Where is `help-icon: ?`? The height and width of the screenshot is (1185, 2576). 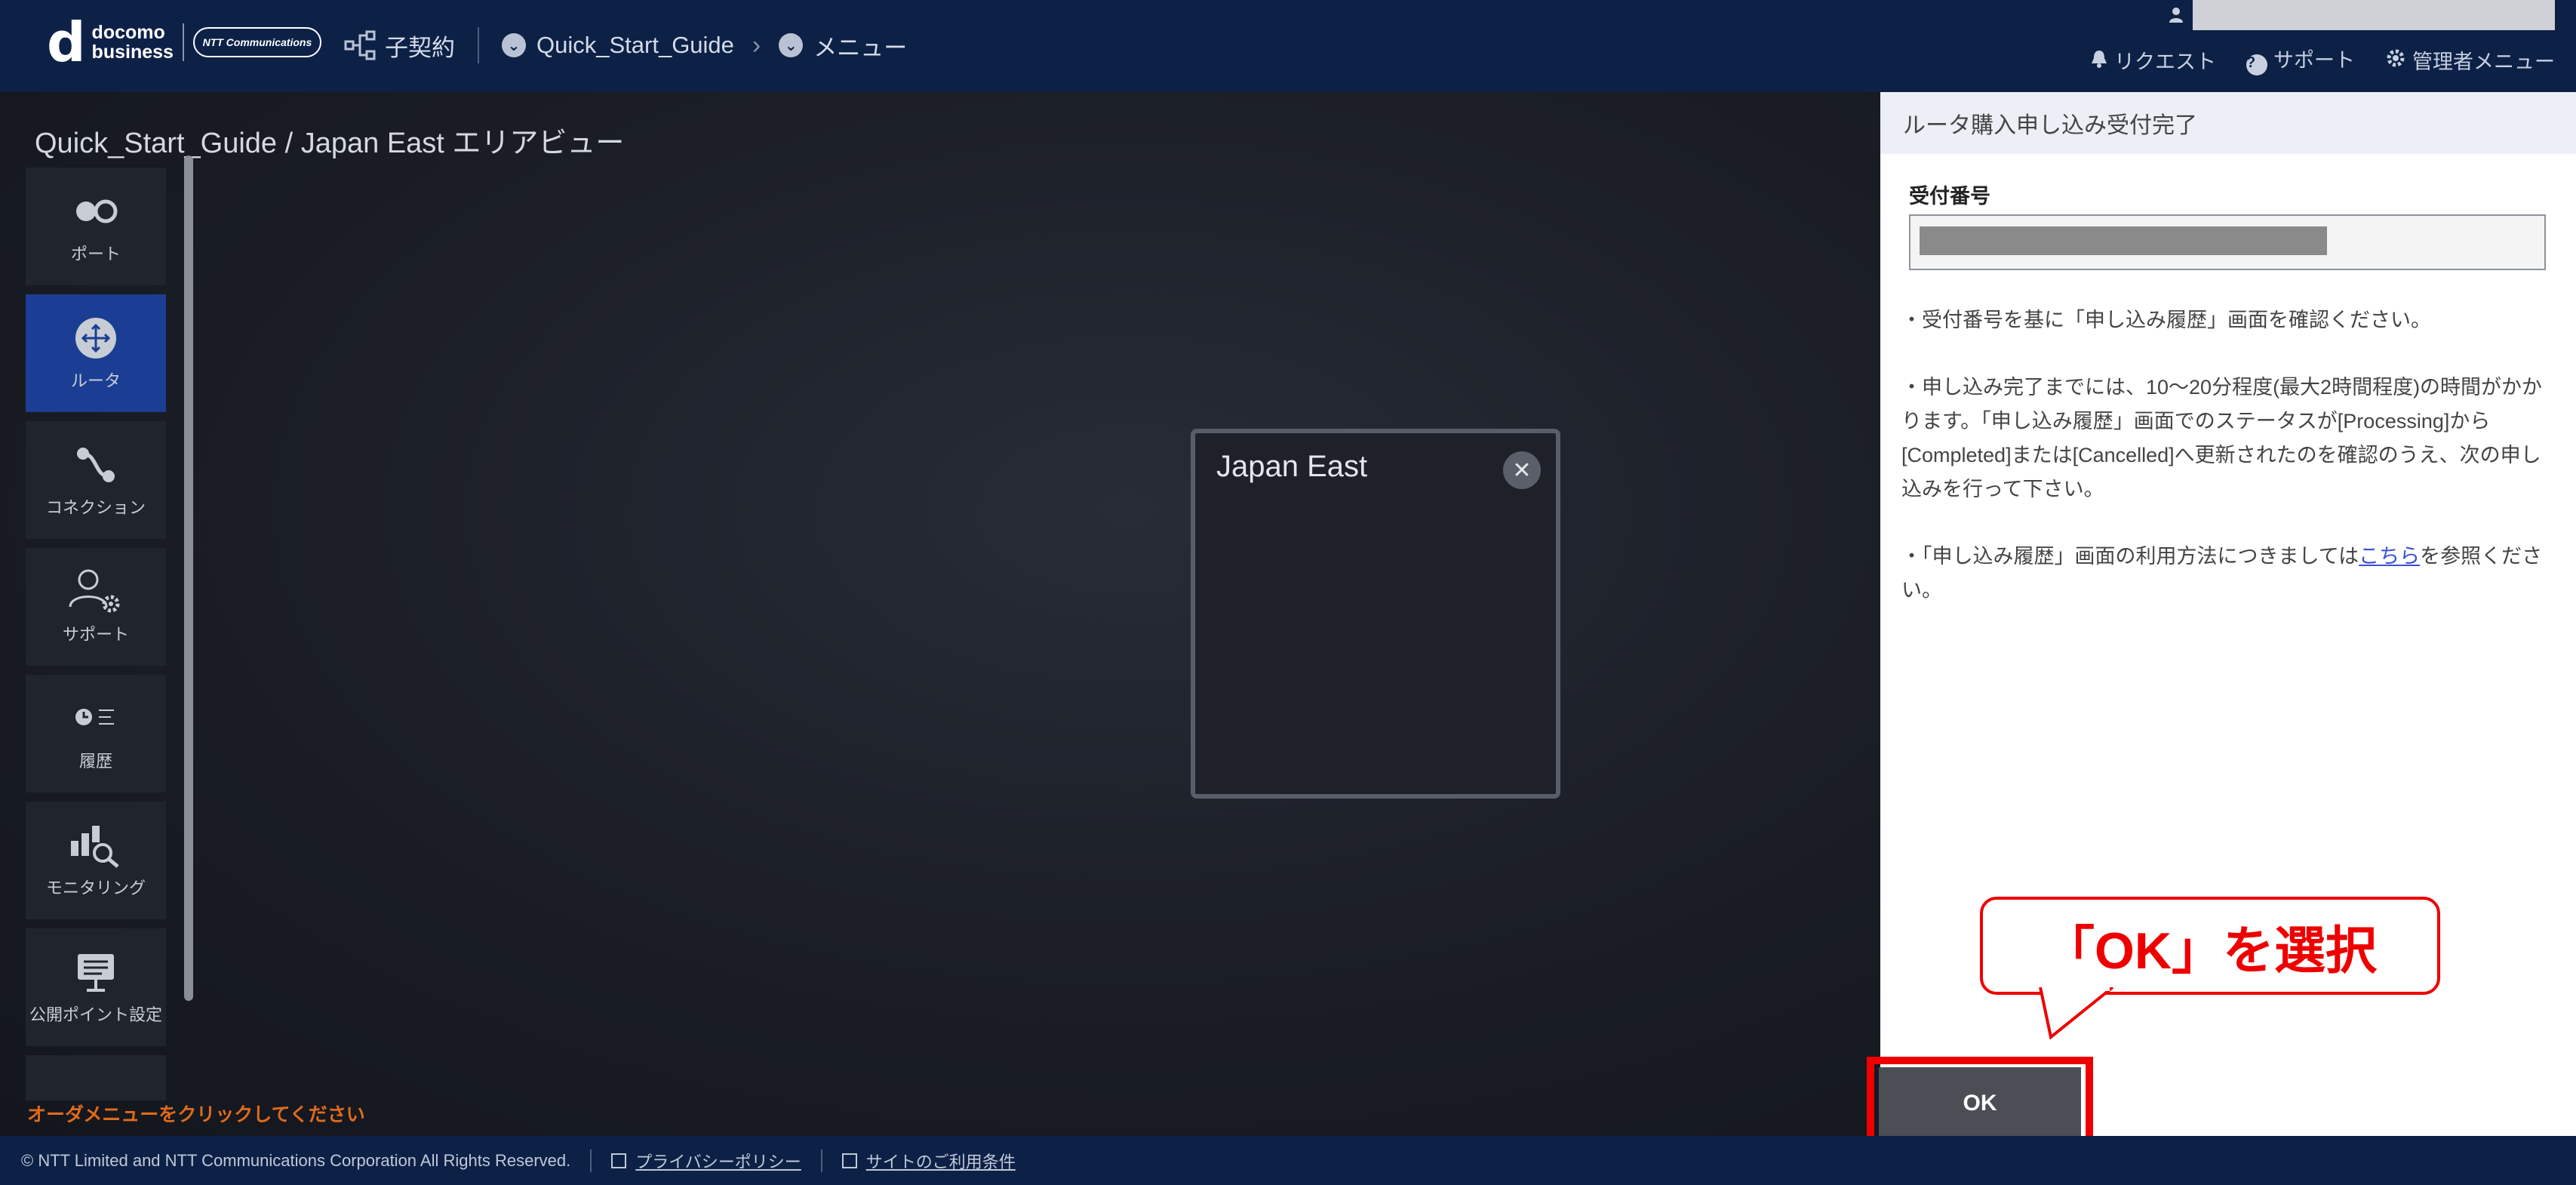
help-icon: ? is located at coordinates (2256, 64).